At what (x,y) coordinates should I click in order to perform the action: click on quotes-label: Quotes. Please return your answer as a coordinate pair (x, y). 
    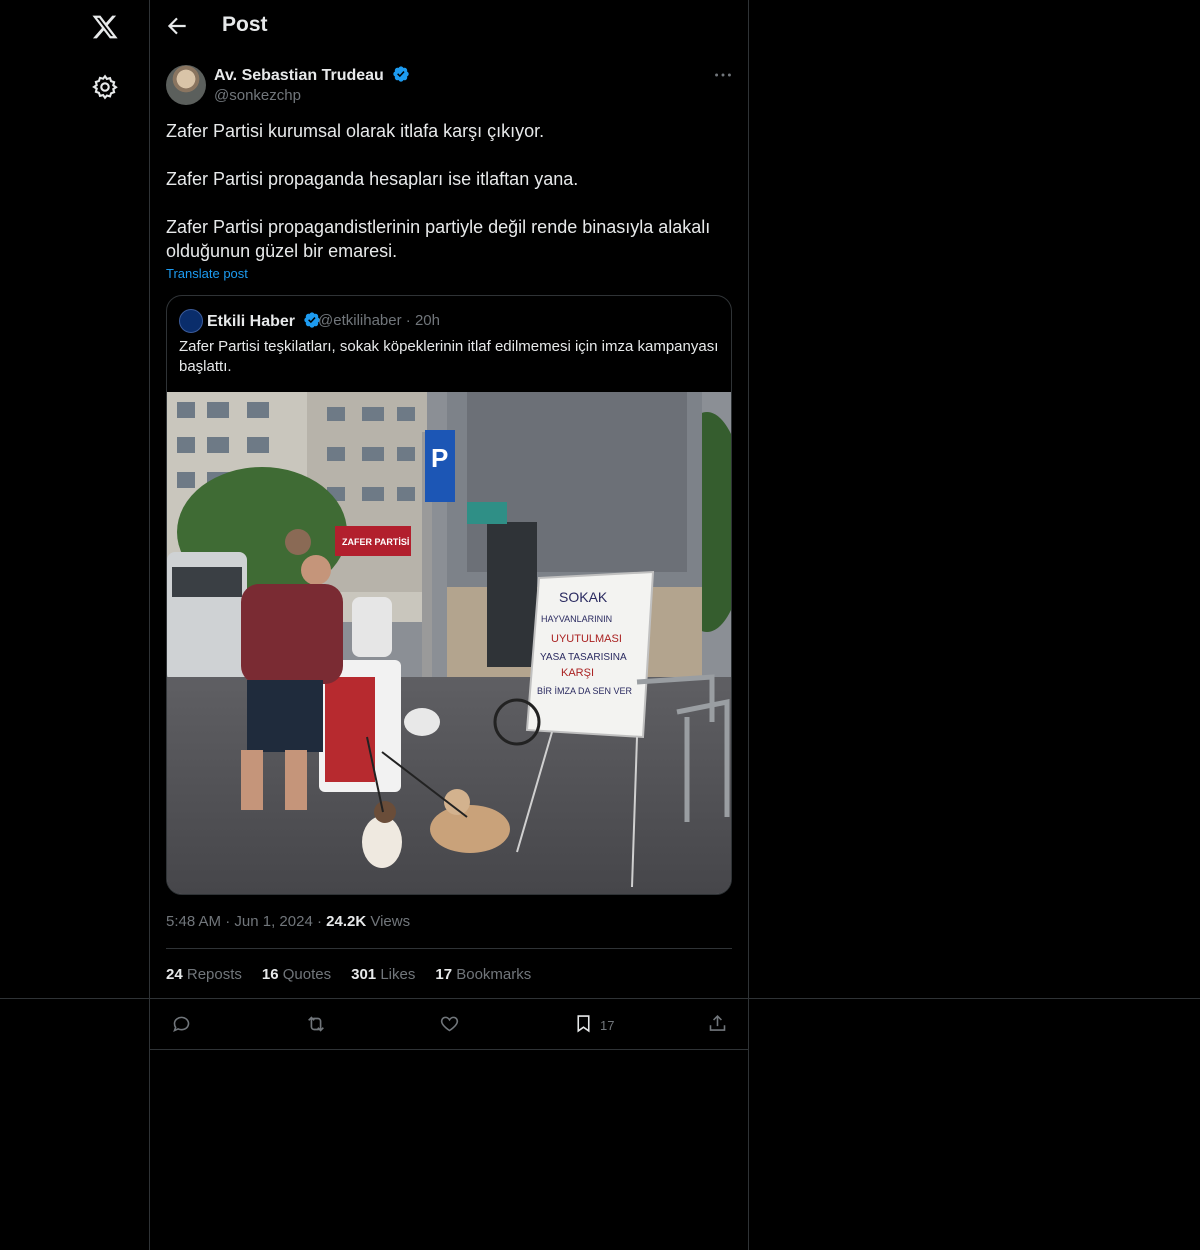
    Looking at the image, I should click on (307, 974).